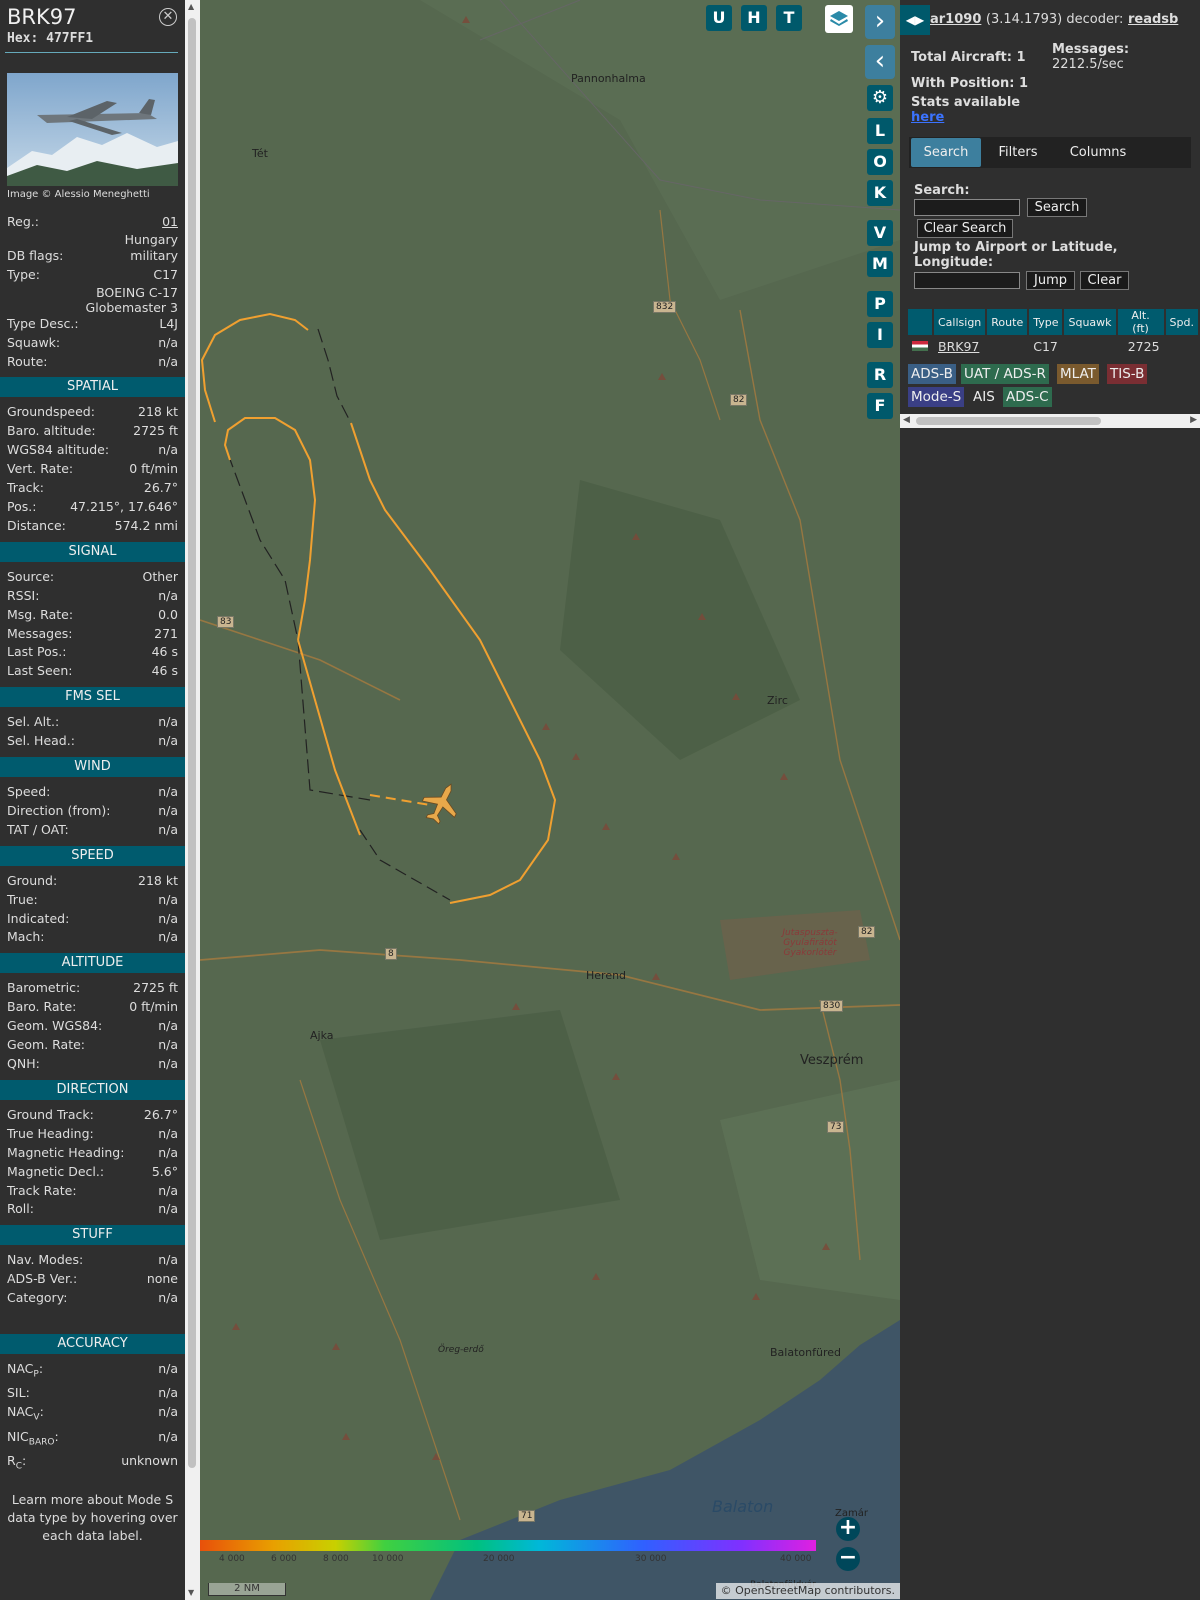  I want to click on detail-label: Barometric:, so click(43, 988).